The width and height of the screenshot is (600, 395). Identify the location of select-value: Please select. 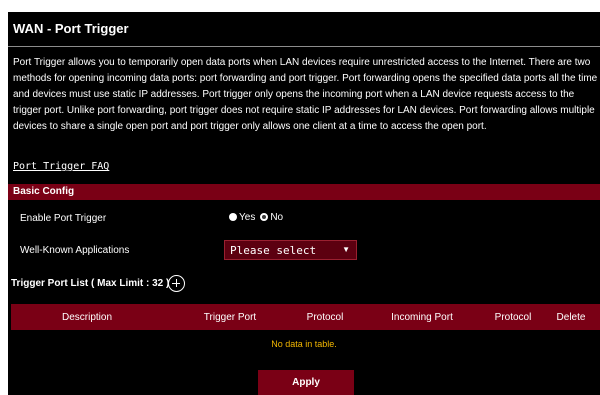
(273, 250).